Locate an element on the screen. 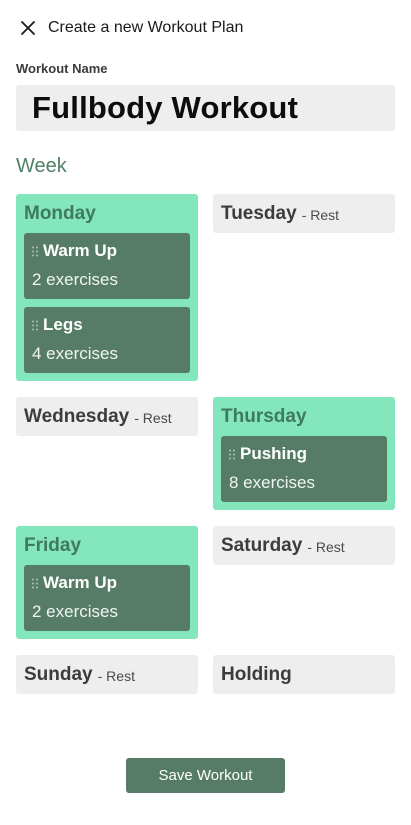  day-card-friday: Friday Warm Up 2 exercises is located at coordinates (107, 582).